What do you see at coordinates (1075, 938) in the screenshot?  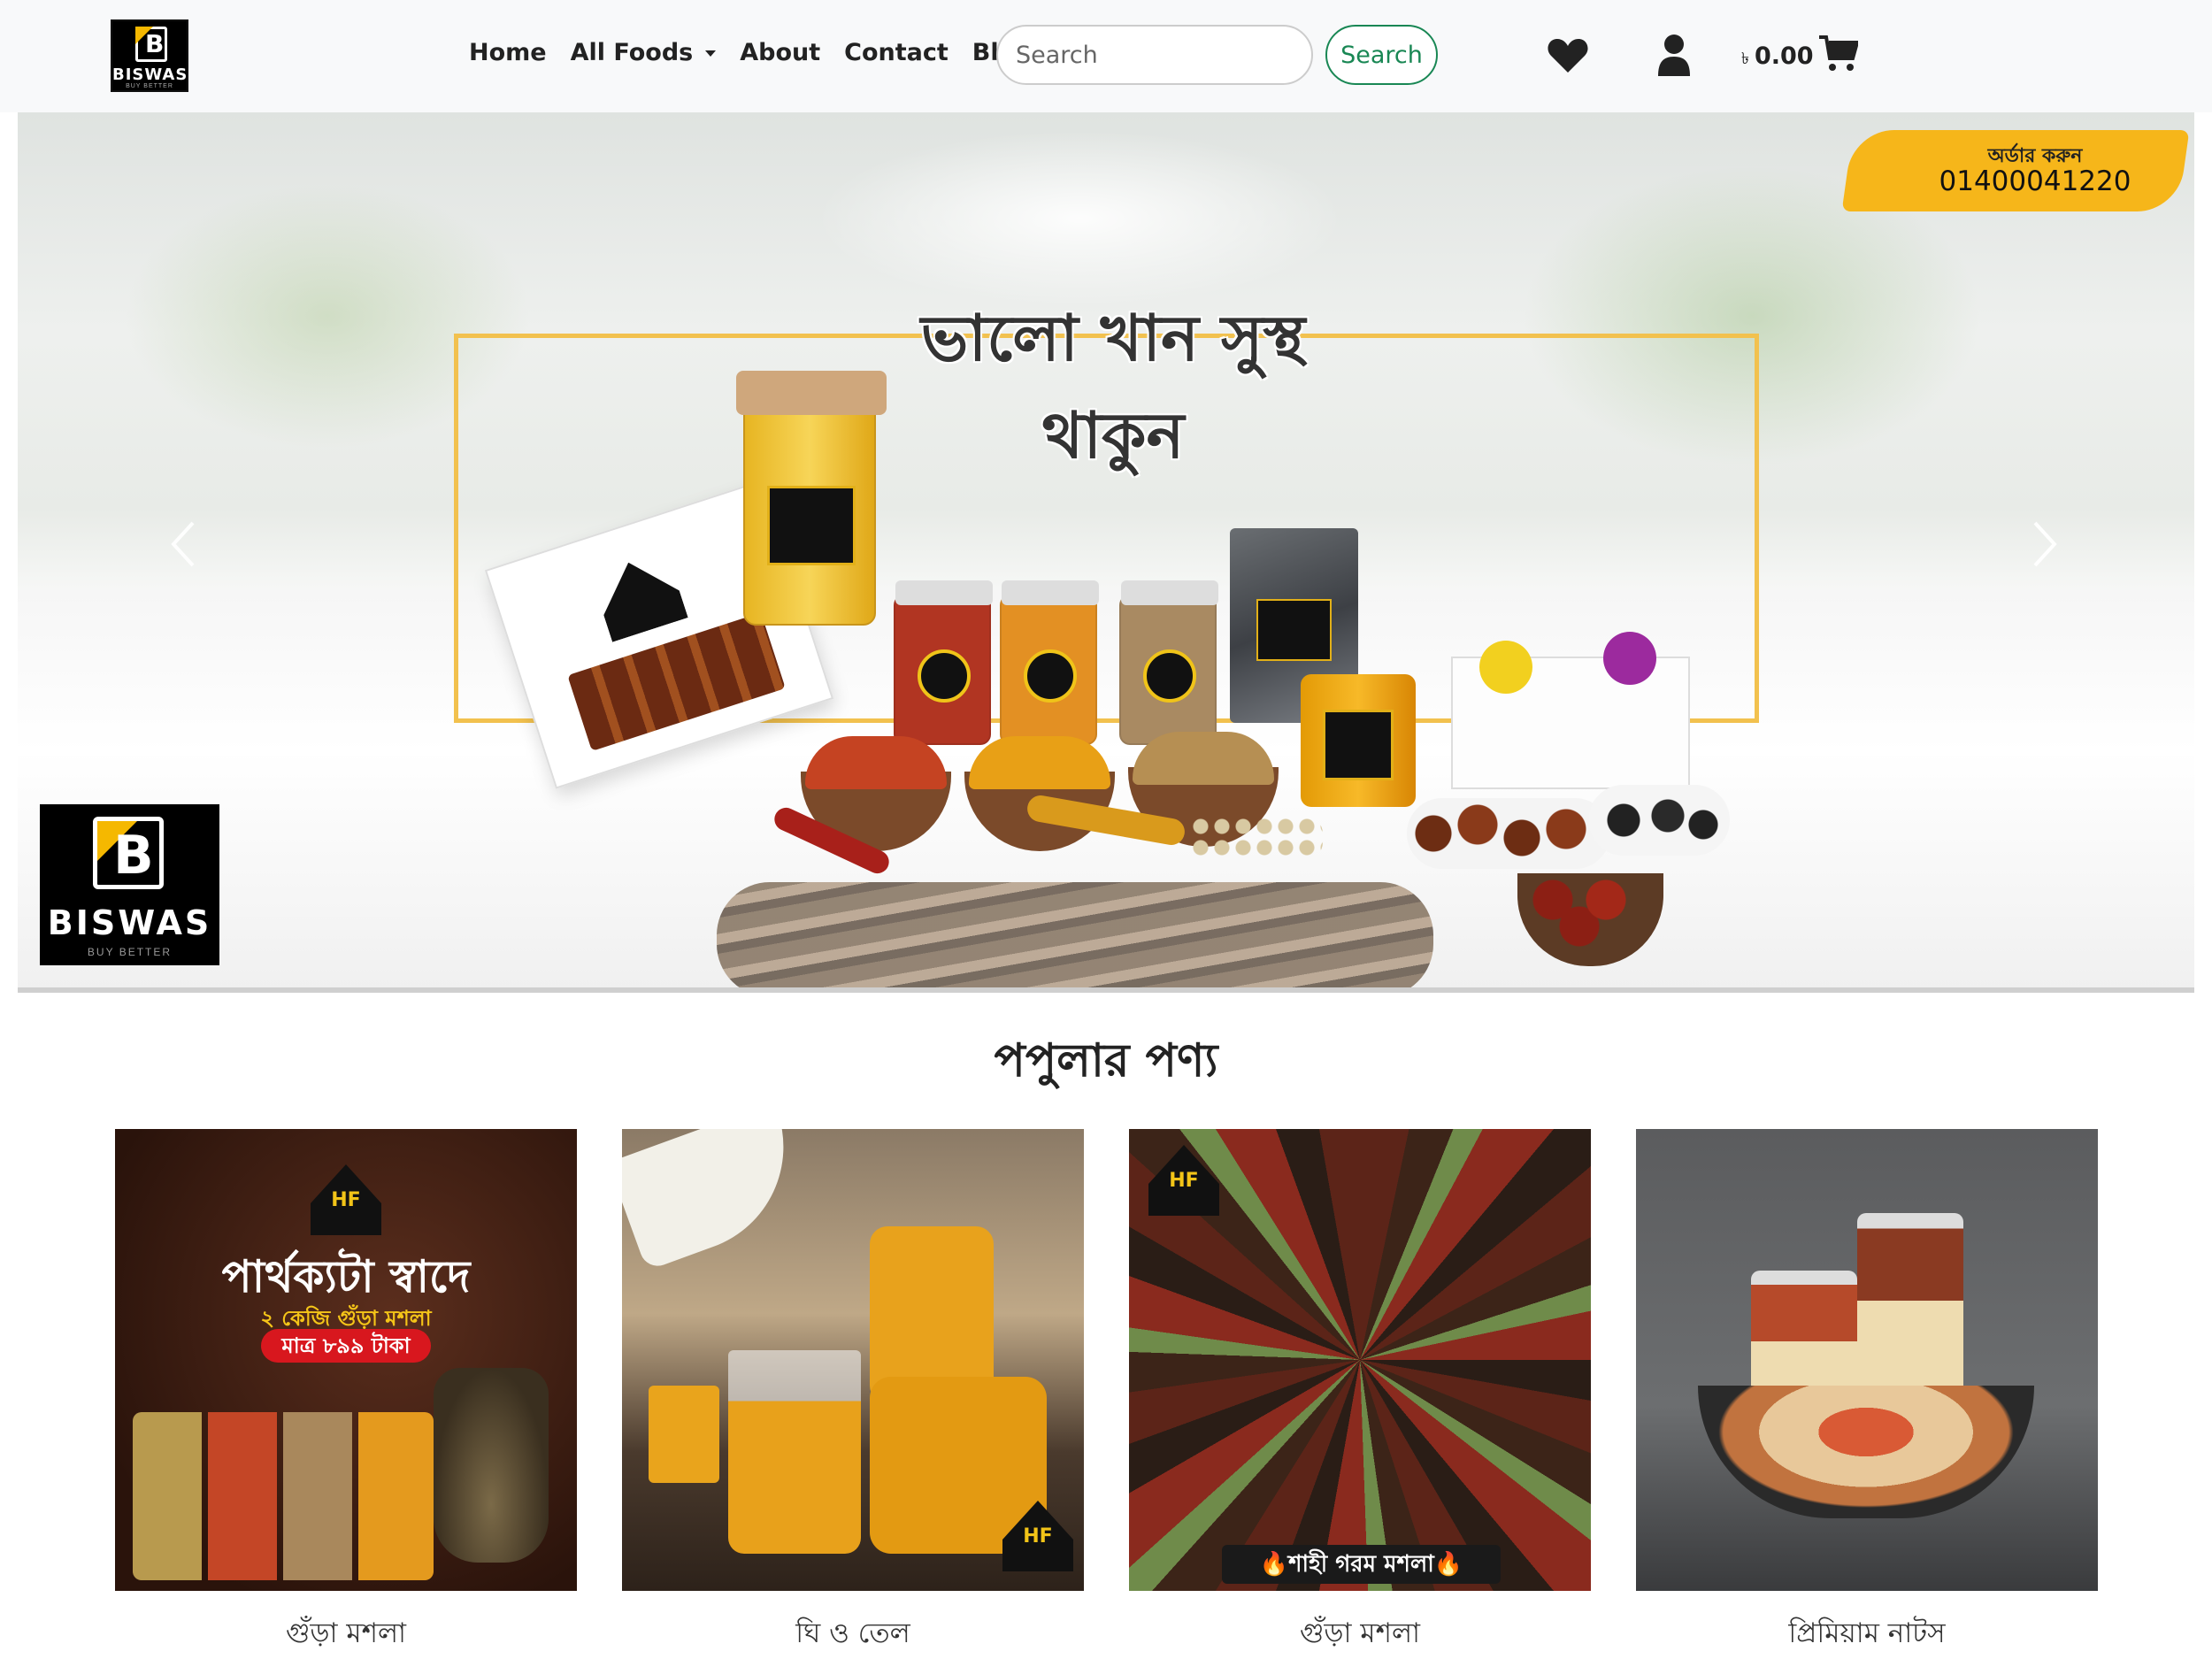 I see `dried-fish-image` at bounding box center [1075, 938].